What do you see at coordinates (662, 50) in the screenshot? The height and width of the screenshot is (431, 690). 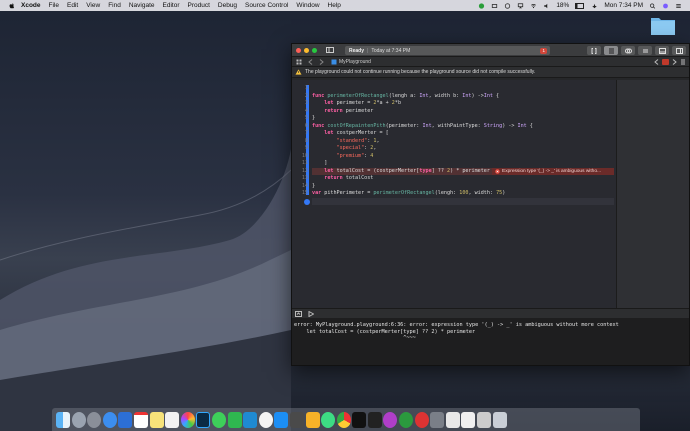 I see `toggle-debug-area-button` at bounding box center [662, 50].